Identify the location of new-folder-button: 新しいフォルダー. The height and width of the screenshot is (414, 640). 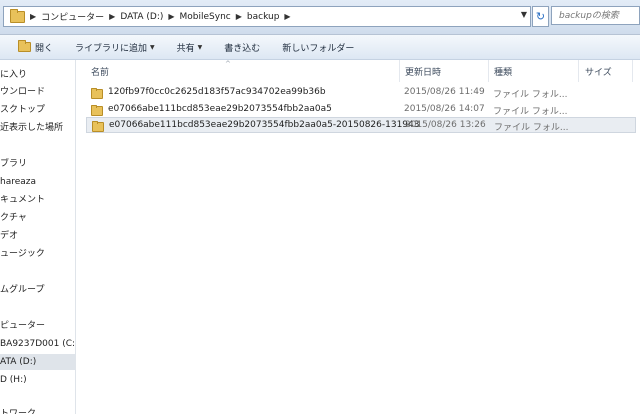
(318, 47).